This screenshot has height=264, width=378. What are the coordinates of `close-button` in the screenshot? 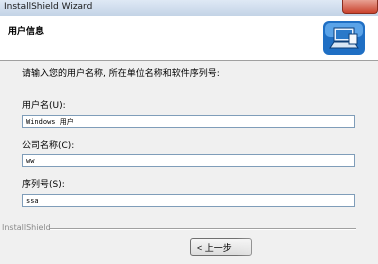 It's located at (360, 7).